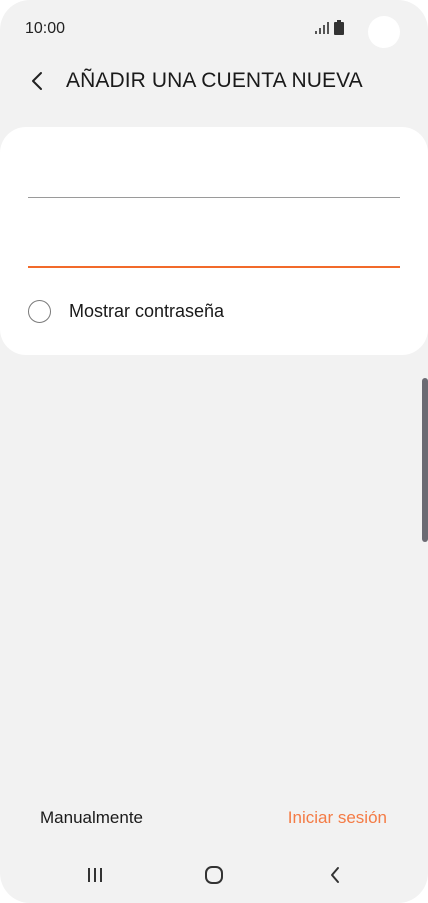 This screenshot has height=903, width=428. Describe the element at coordinates (214, 818) in the screenshot. I see `bottom-actions: Manualmente Iniciar sesión` at that location.